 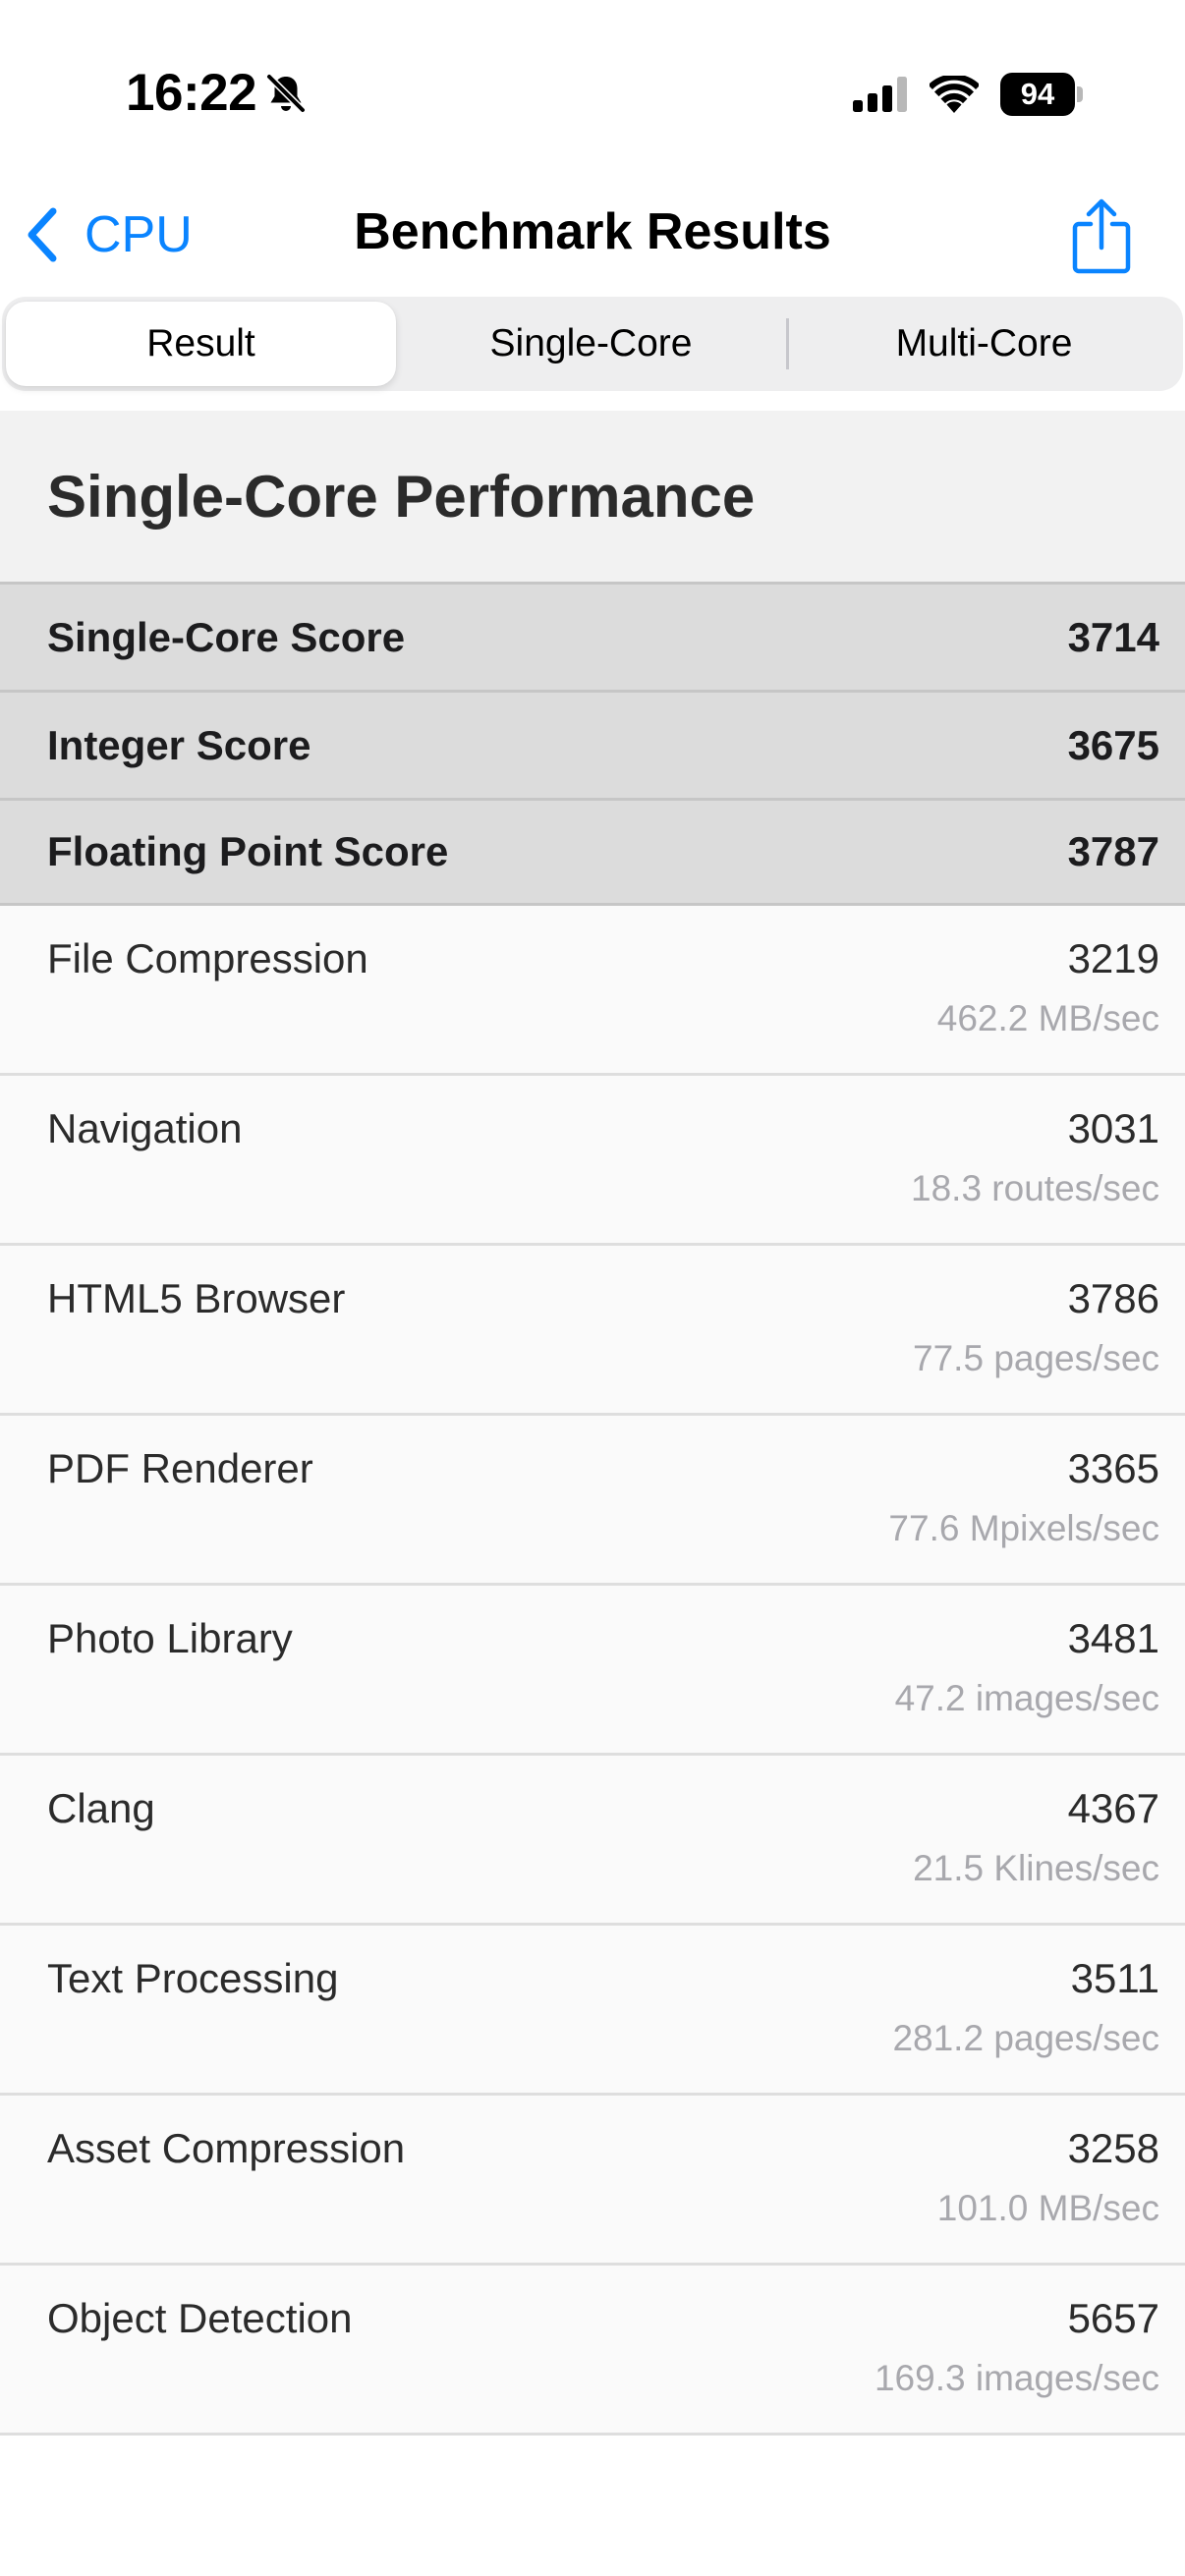 What do you see at coordinates (1048, 2208) in the screenshot?
I see `benchmark-rate: 101.0 MB/sec` at bounding box center [1048, 2208].